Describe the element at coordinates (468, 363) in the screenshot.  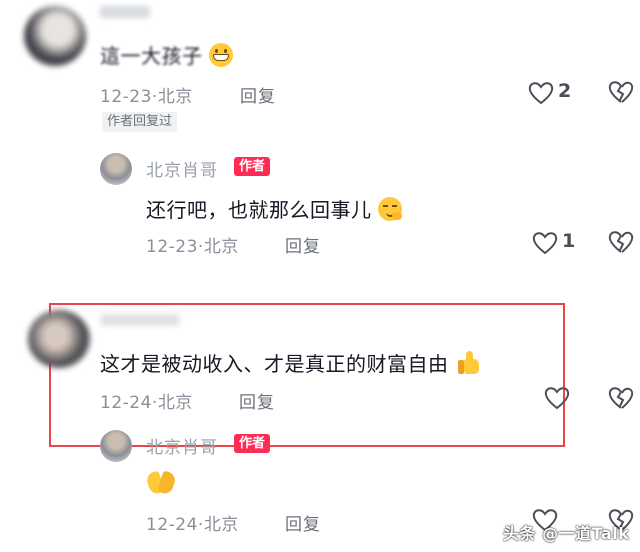
I see `thumbs-up-icon` at that location.